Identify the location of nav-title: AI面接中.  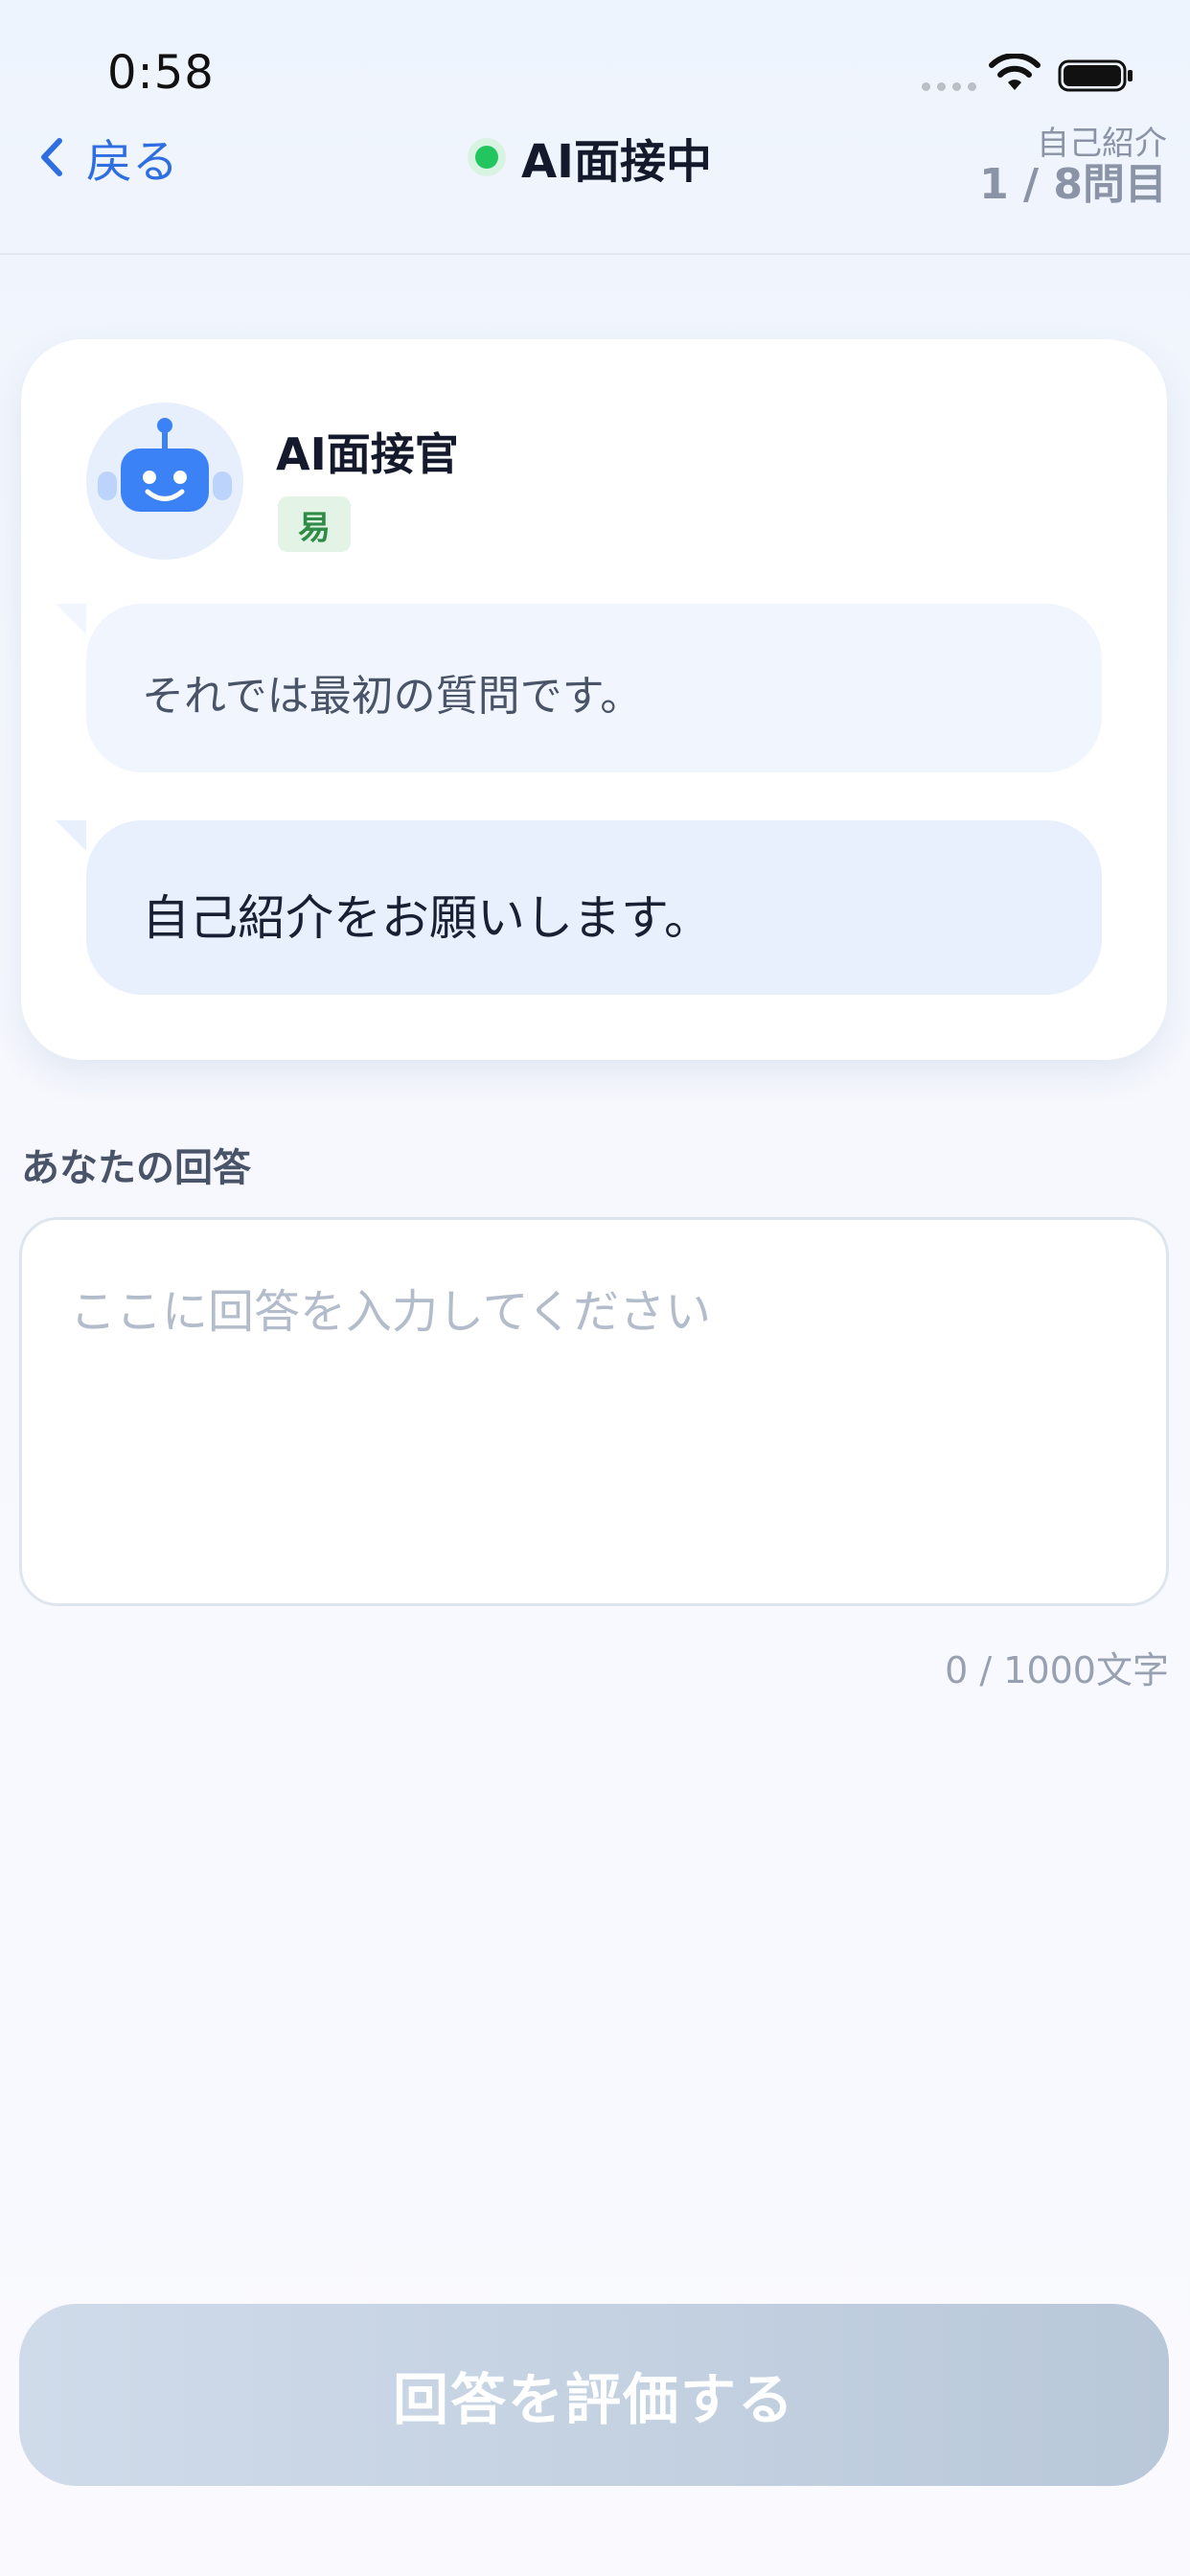
(590, 158).